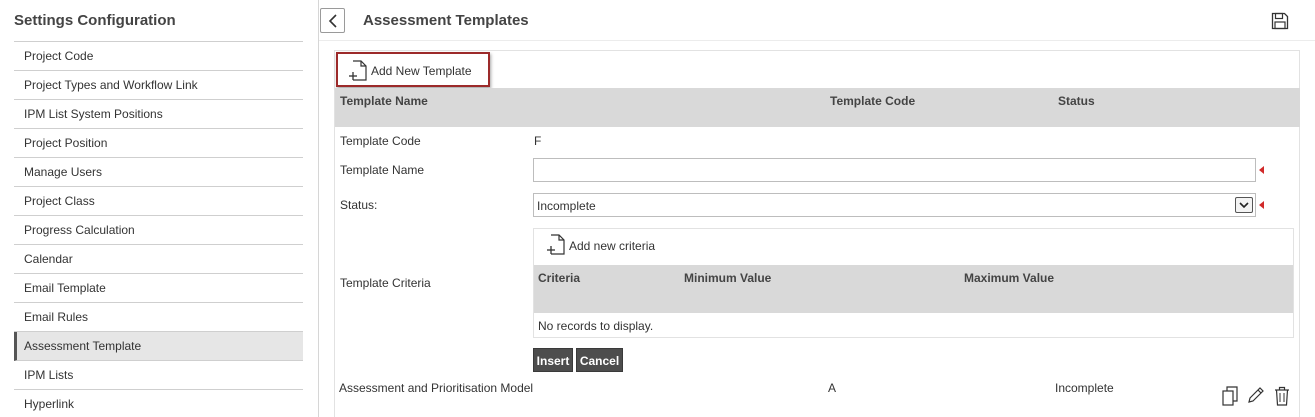 The height and width of the screenshot is (417, 1315). What do you see at coordinates (158, 346) in the screenshot?
I see `sidebar-item-assessment-template: Assessment Template` at bounding box center [158, 346].